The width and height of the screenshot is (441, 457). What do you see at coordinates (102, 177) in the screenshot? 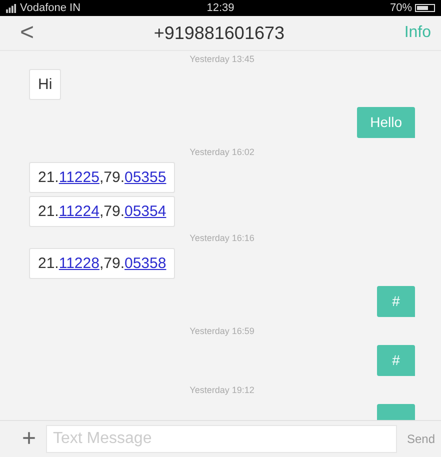
I see `message-text: 21.11225,79.05355` at bounding box center [102, 177].